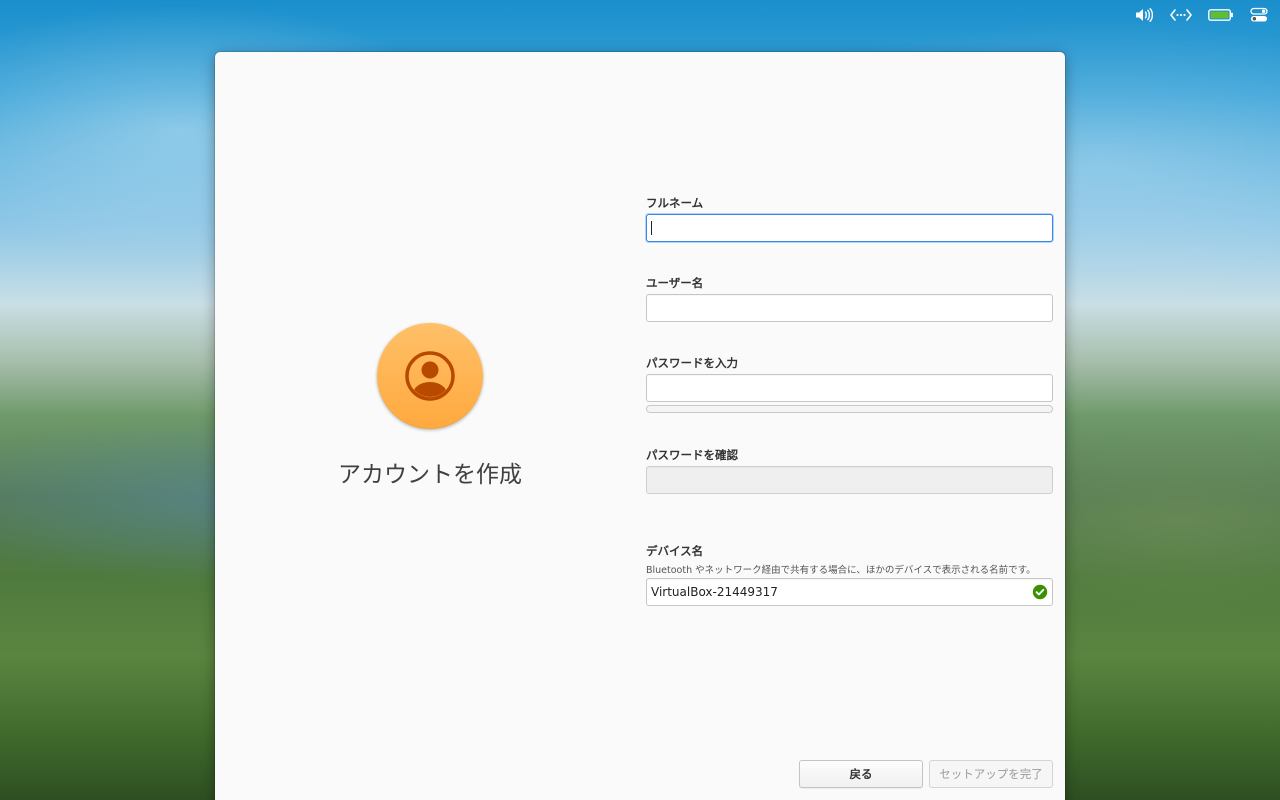 The width and height of the screenshot is (1280, 800). I want to click on battery-icon, so click(1221, 15).